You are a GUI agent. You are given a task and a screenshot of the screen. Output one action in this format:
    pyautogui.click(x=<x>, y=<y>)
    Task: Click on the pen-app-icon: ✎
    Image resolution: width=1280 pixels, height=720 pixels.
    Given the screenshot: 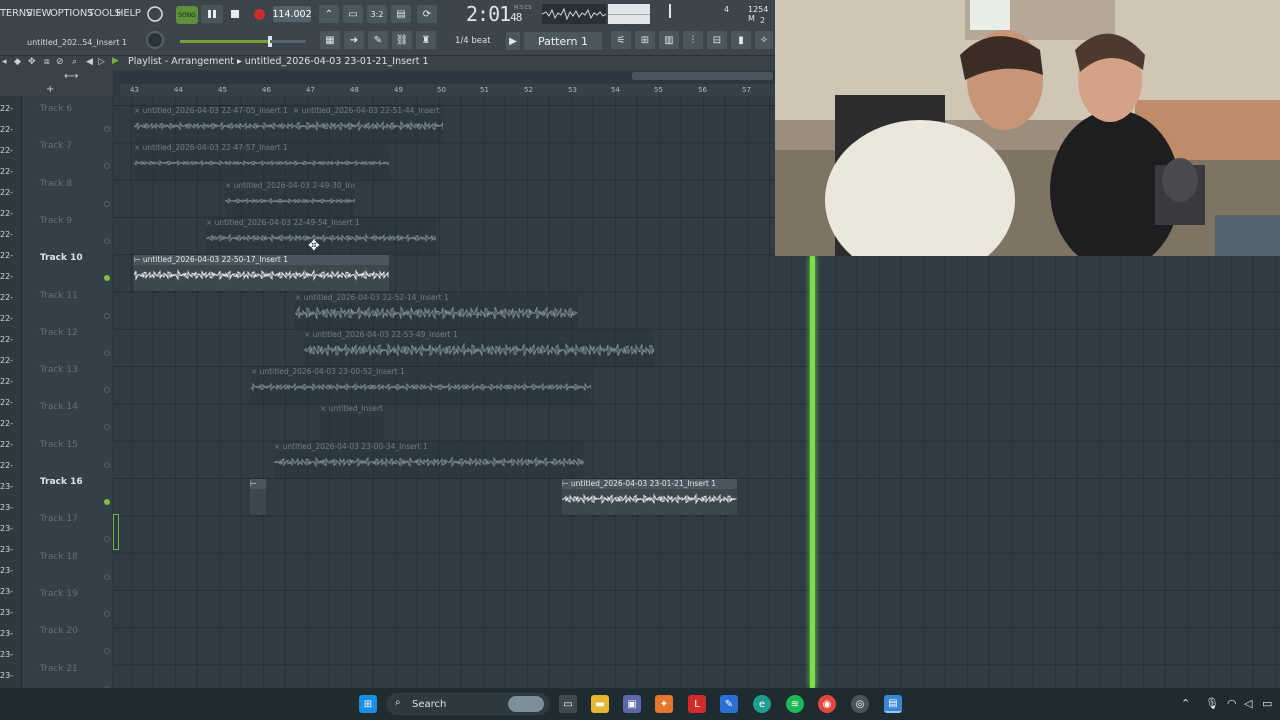 What is the action you would take?
    pyautogui.click(x=729, y=704)
    